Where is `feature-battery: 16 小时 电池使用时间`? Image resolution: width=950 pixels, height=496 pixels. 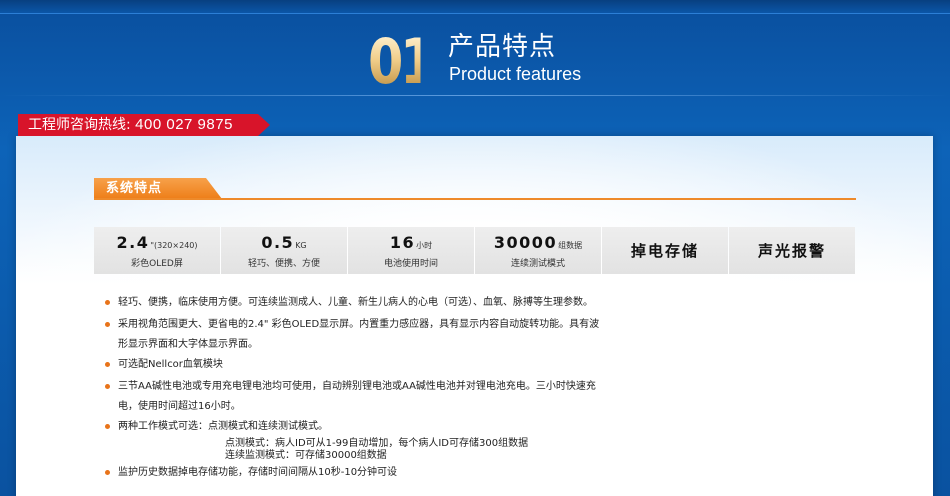
feature-battery: 16 小时 电池使用时间 is located at coordinates (411, 250).